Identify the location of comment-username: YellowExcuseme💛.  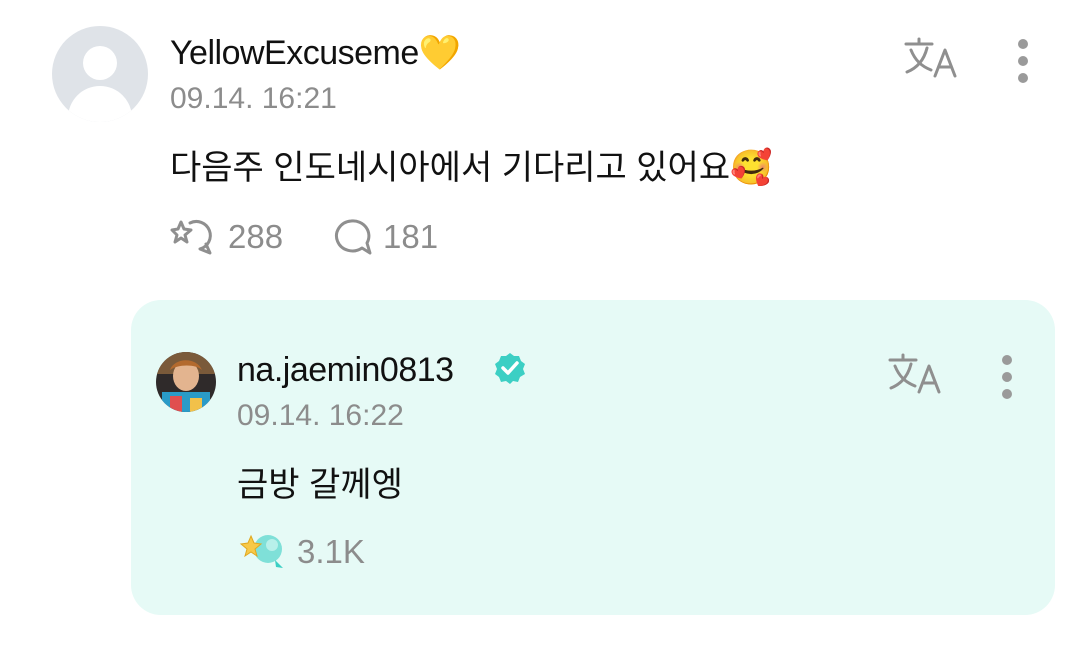
(315, 53).